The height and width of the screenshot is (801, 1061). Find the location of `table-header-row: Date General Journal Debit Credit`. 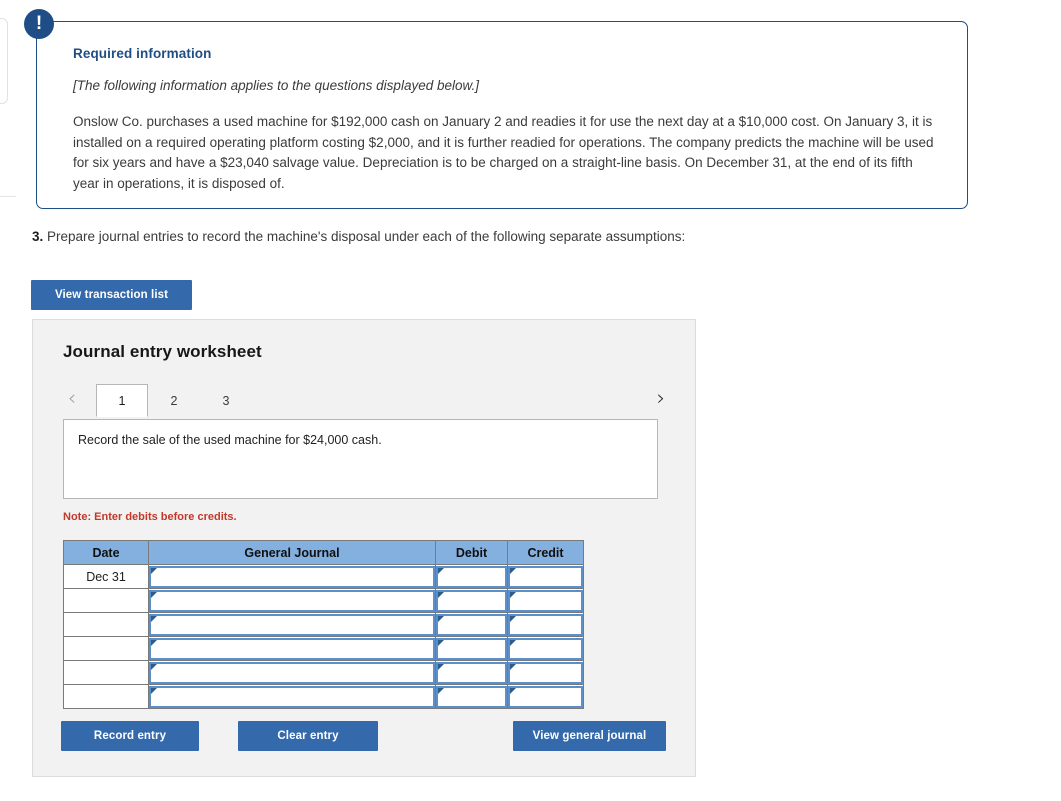

table-header-row: Date General Journal Debit Credit is located at coordinates (323, 552).